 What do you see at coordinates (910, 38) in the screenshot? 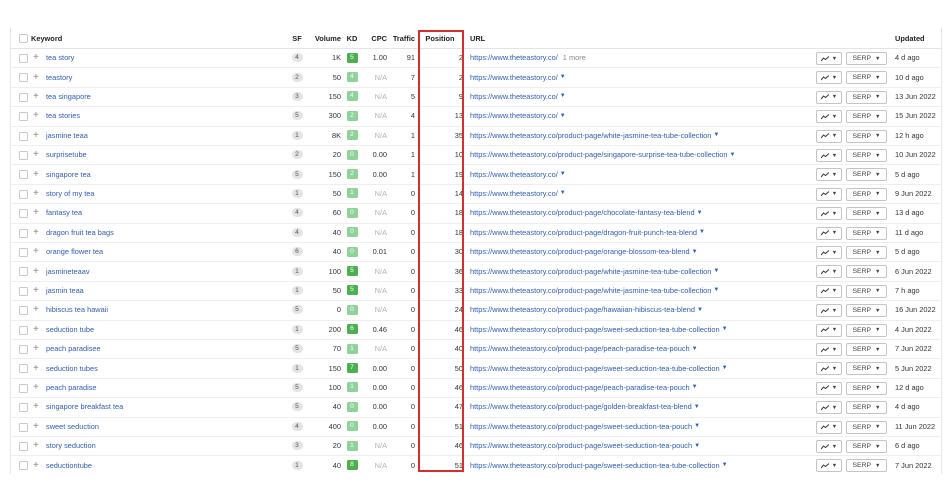
I see `header-updated: Updated` at bounding box center [910, 38].